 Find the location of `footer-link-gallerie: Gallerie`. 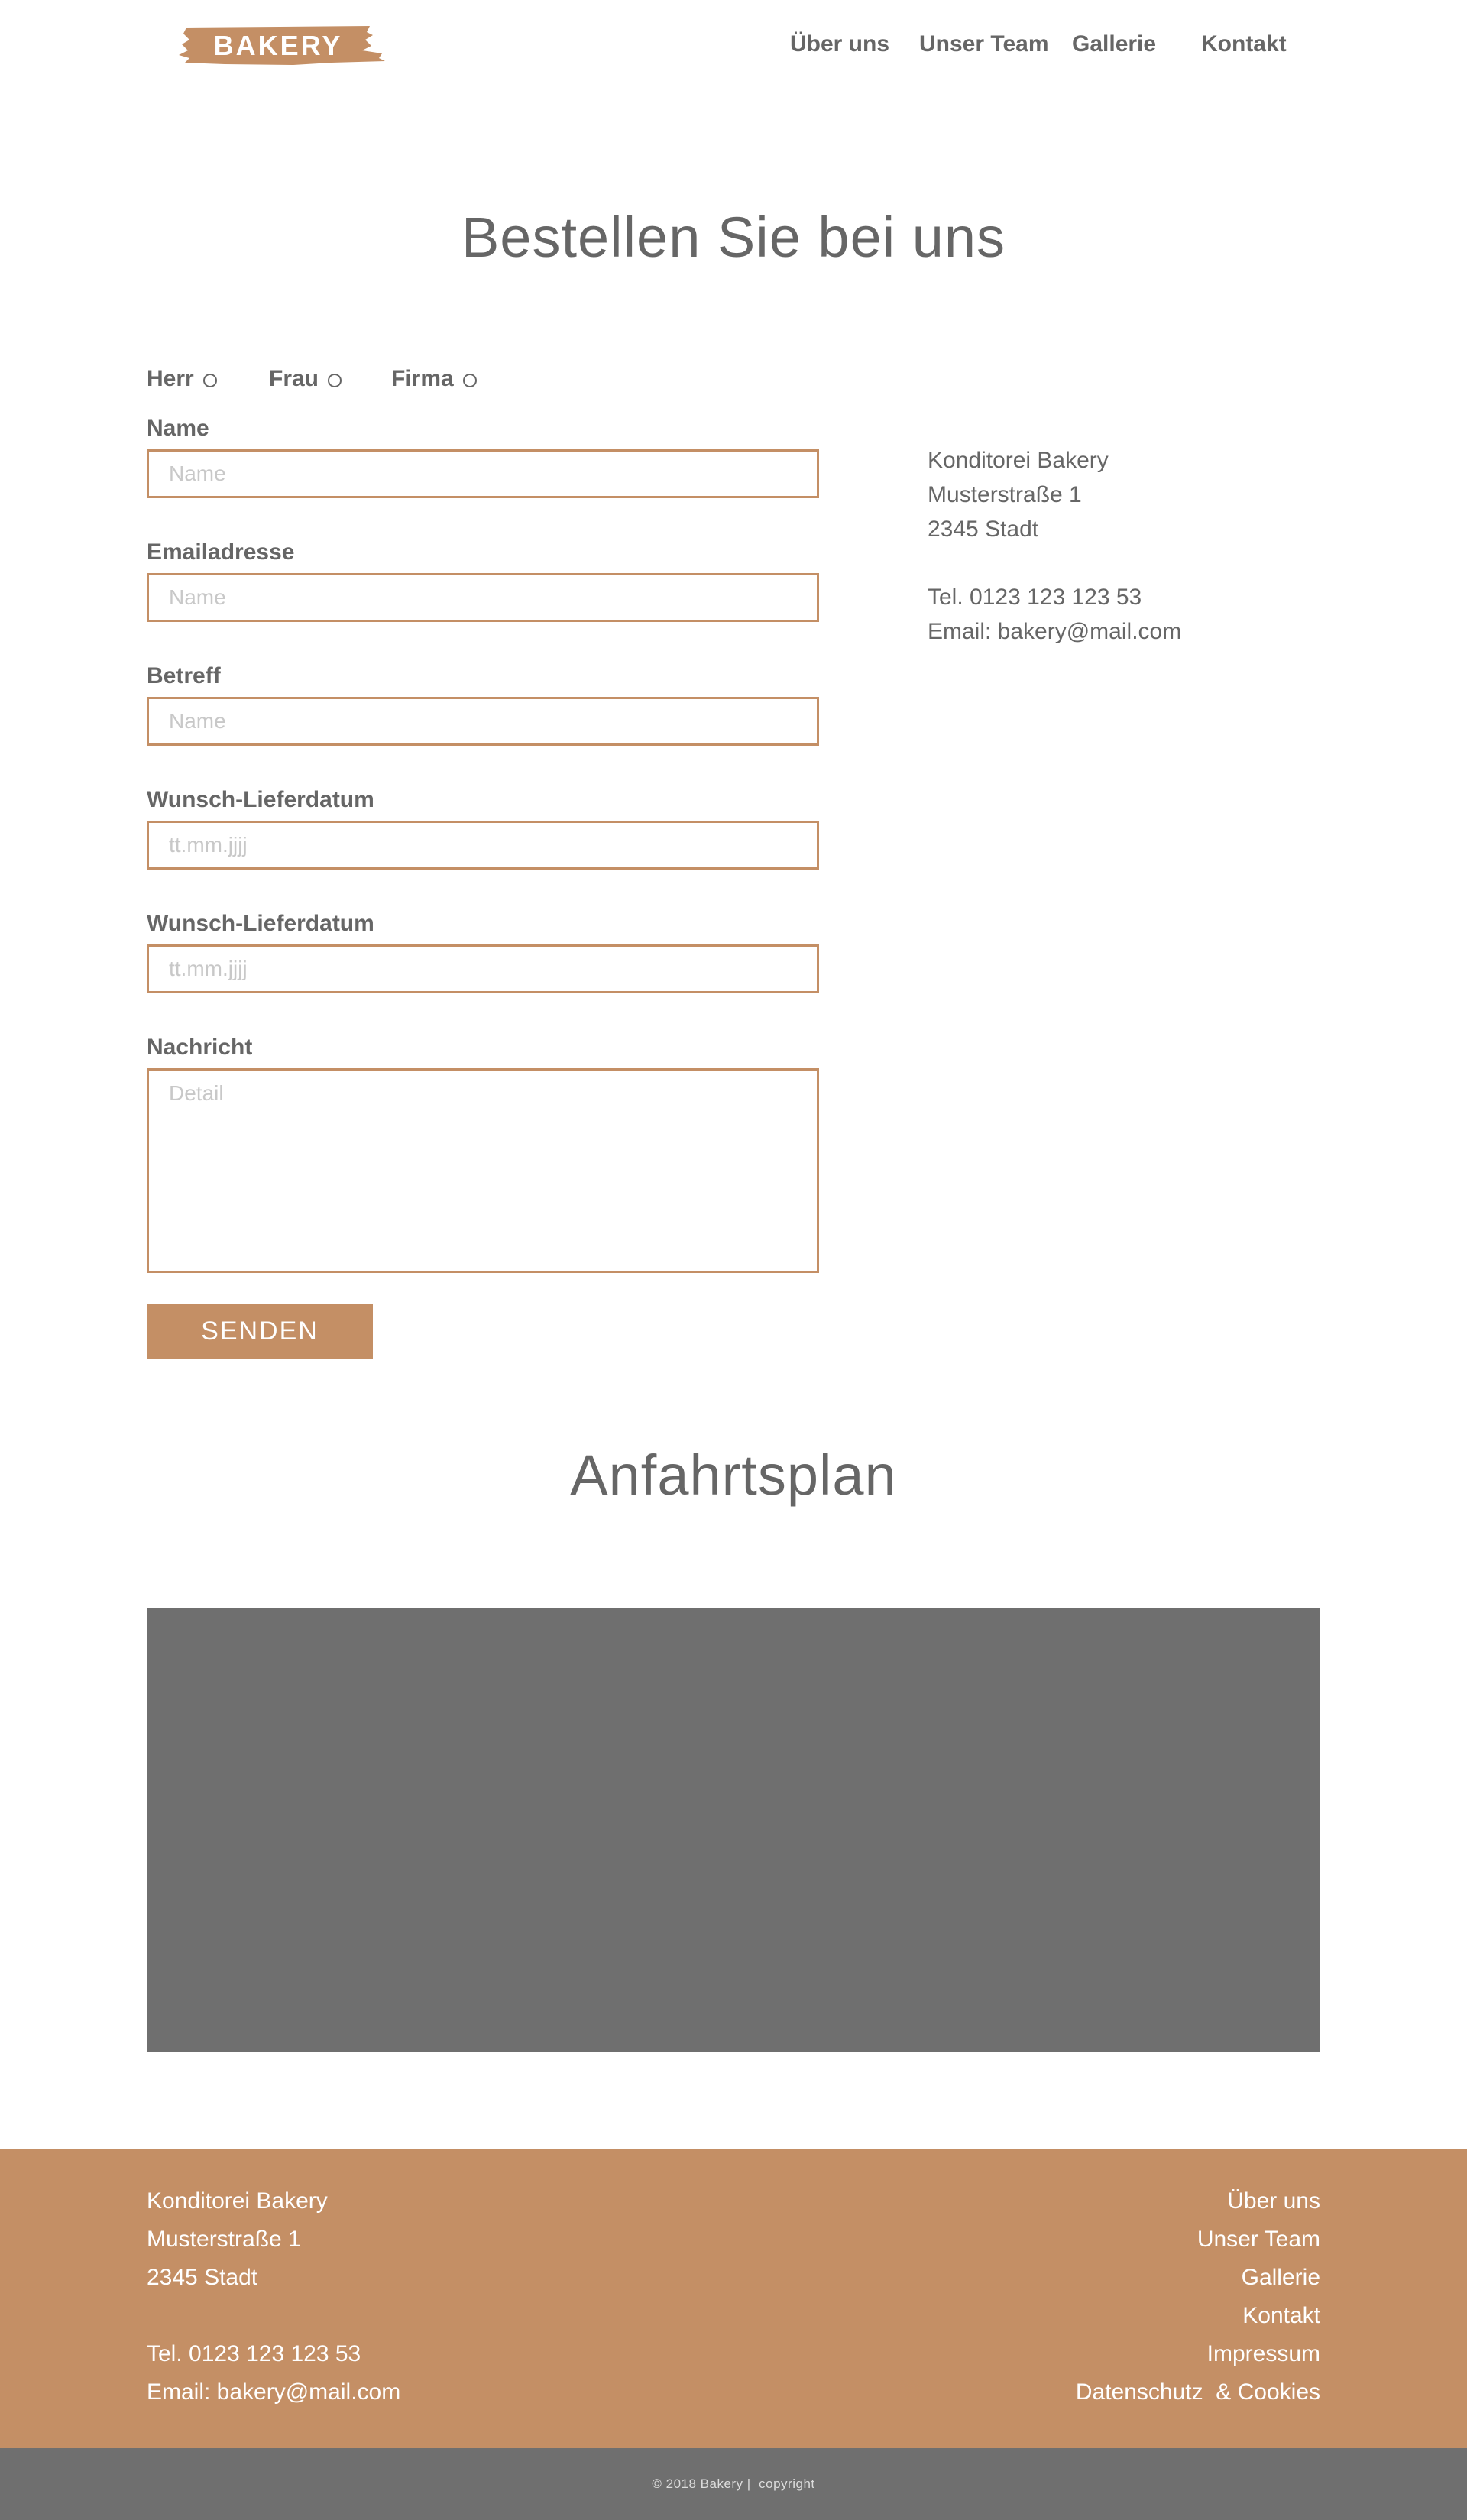

footer-link-gallerie: Gallerie is located at coordinates (1198, 2278).